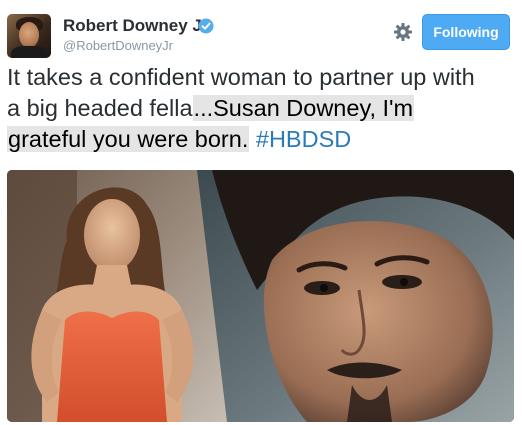 This screenshot has height=425, width=522. What do you see at coordinates (303, 108) in the screenshot?
I see `tweet-text-highlight: ...Susan Downey, I'm` at bounding box center [303, 108].